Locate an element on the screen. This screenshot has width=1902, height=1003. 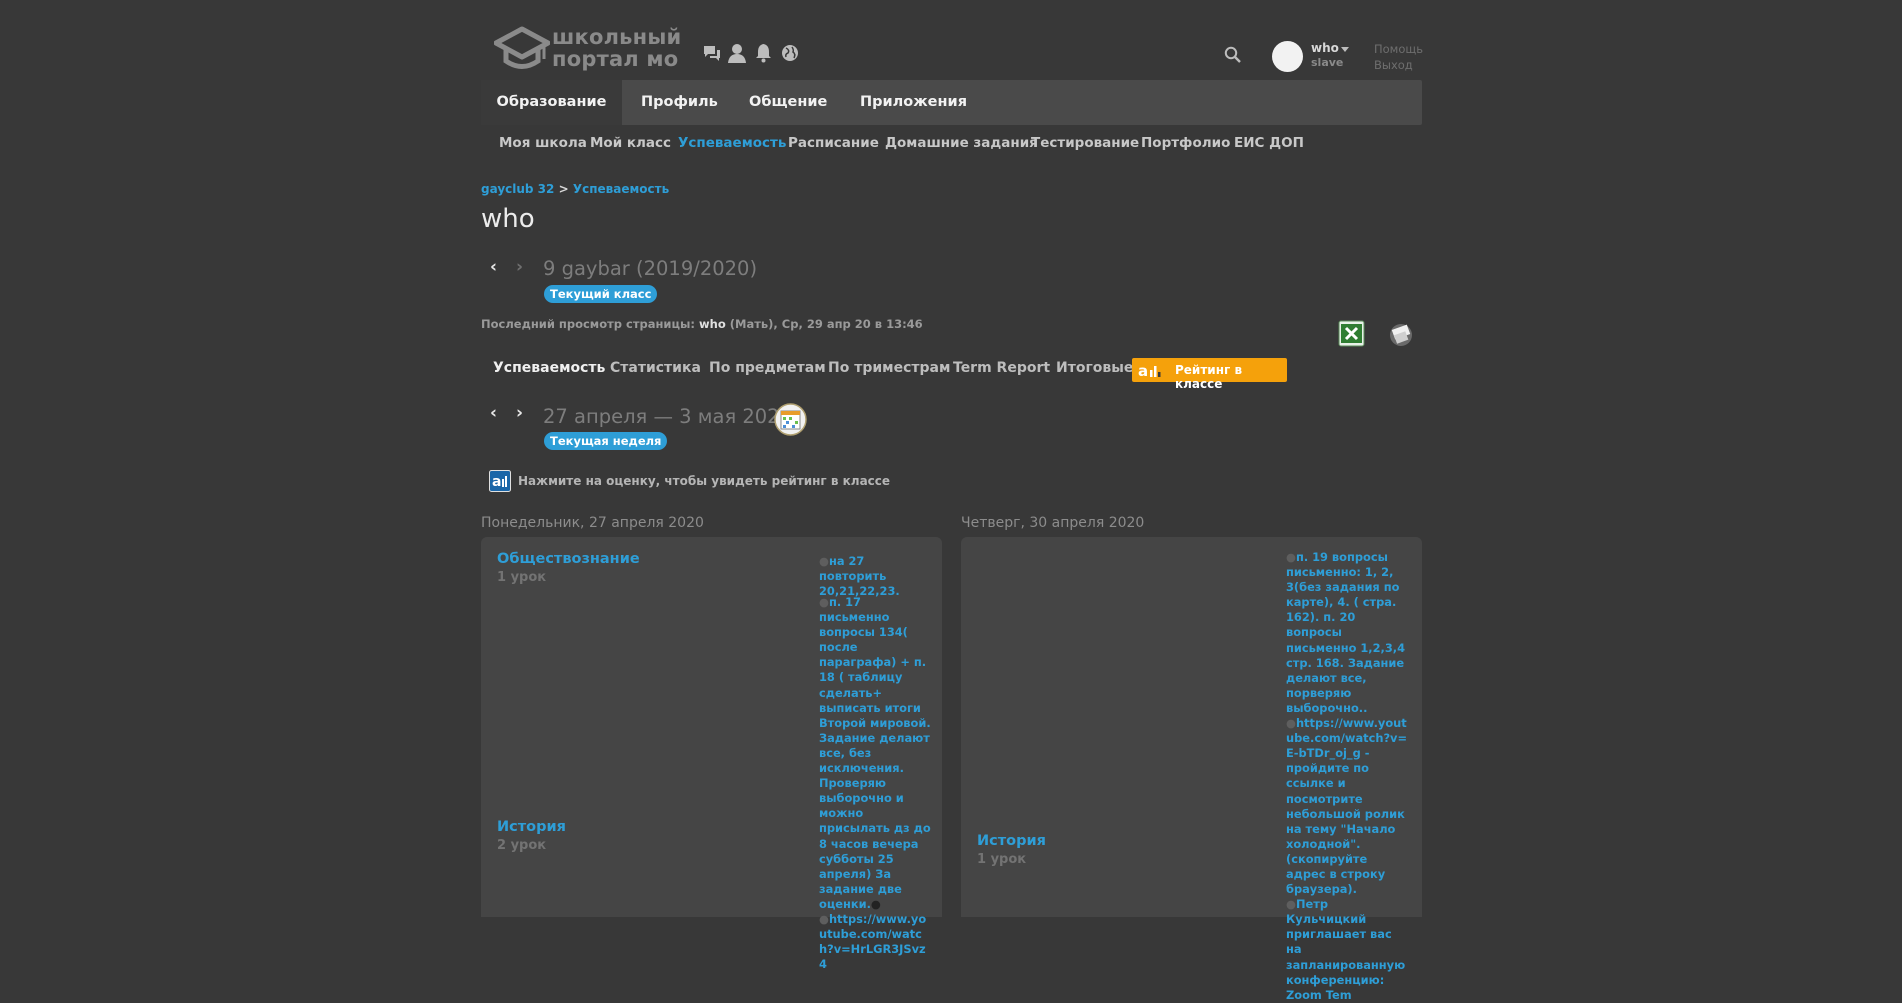
print-icon is located at coordinates (1401, 333).